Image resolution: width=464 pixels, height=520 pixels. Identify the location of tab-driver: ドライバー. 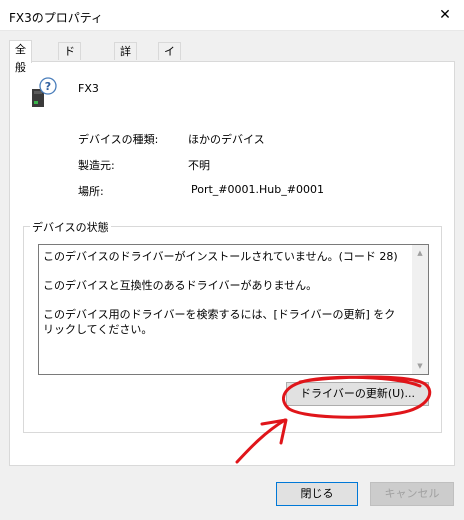
(69, 86).